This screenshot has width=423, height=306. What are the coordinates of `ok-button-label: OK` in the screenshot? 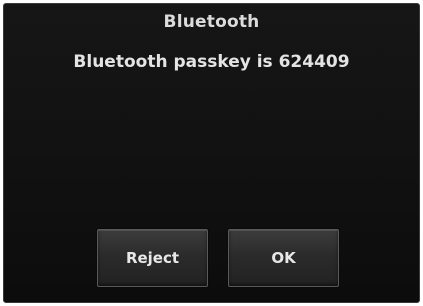 It's located at (283, 258).